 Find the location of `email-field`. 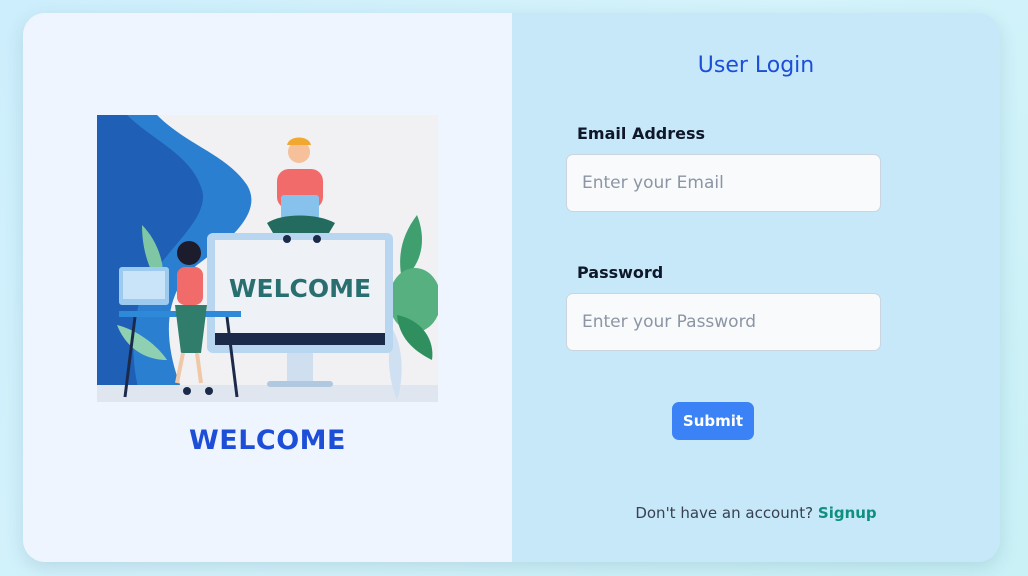

email-field is located at coordinates (723, 183).